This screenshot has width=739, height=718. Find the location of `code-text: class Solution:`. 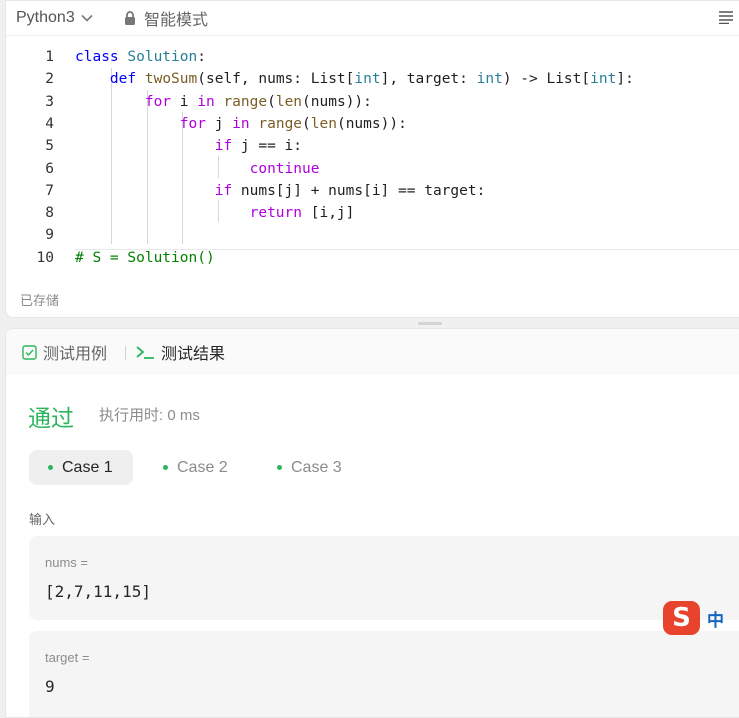

code-text: class Solution: is located at coordinates (140, 57).